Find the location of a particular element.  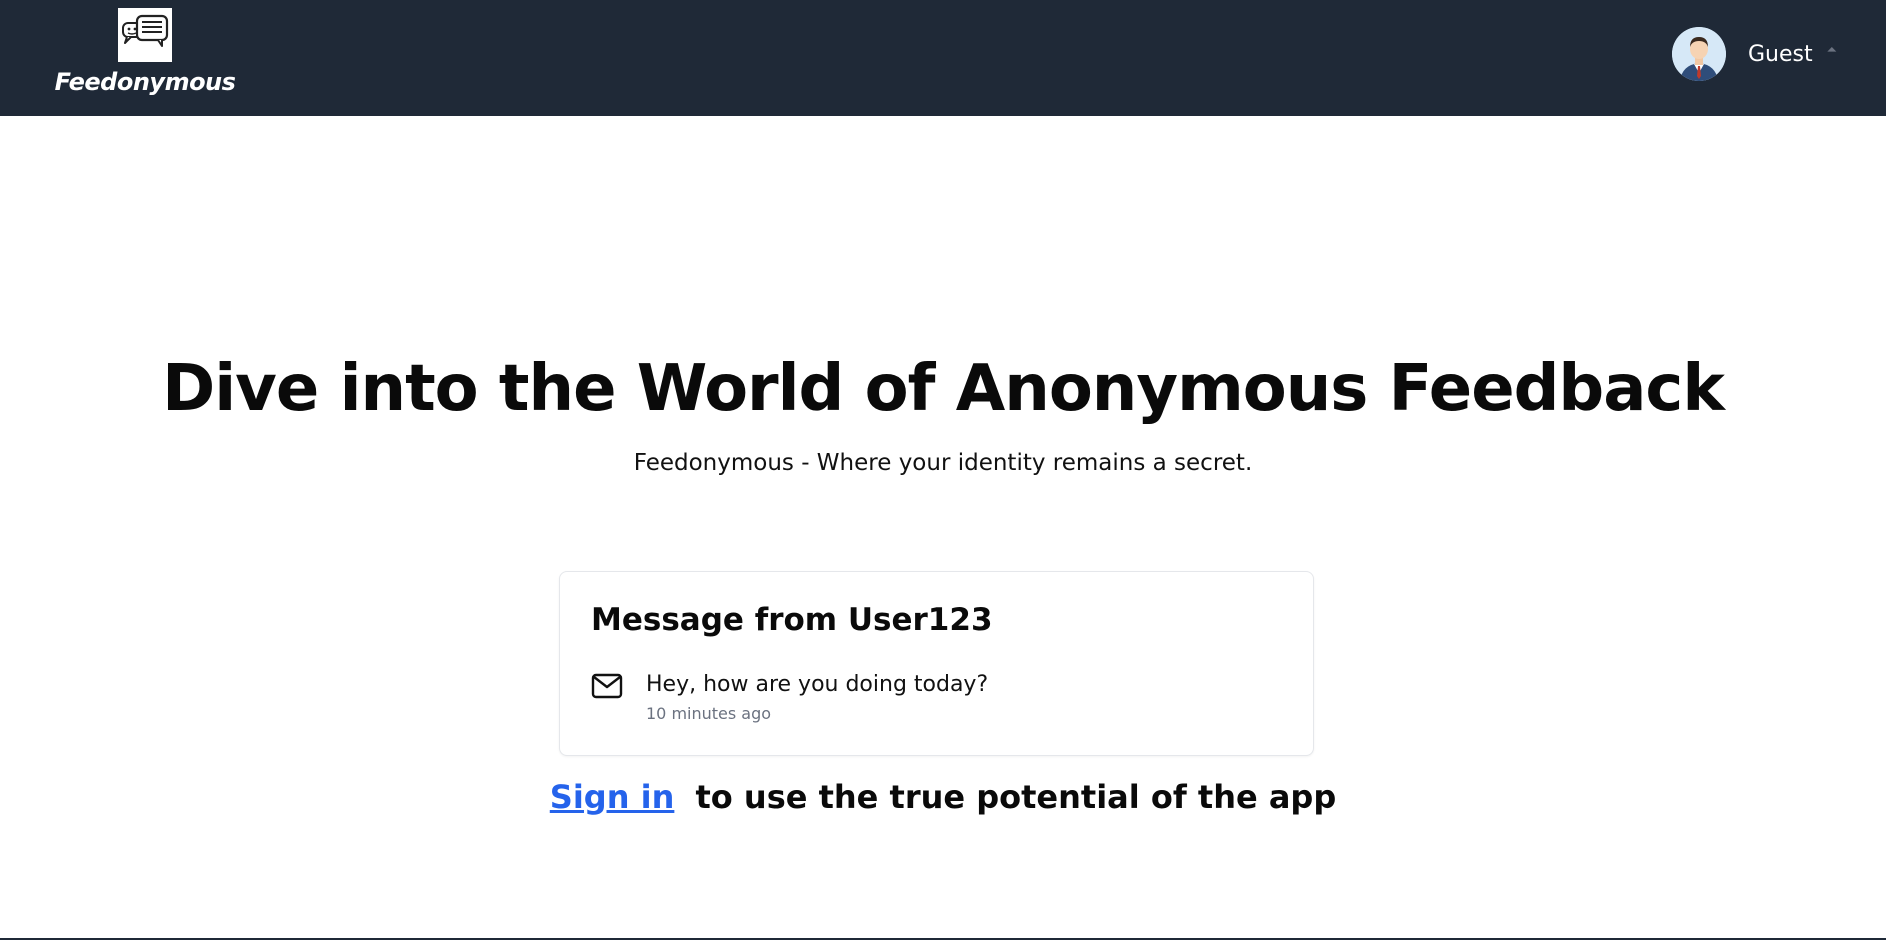

mail-icon is located at coordinates (607, 686).